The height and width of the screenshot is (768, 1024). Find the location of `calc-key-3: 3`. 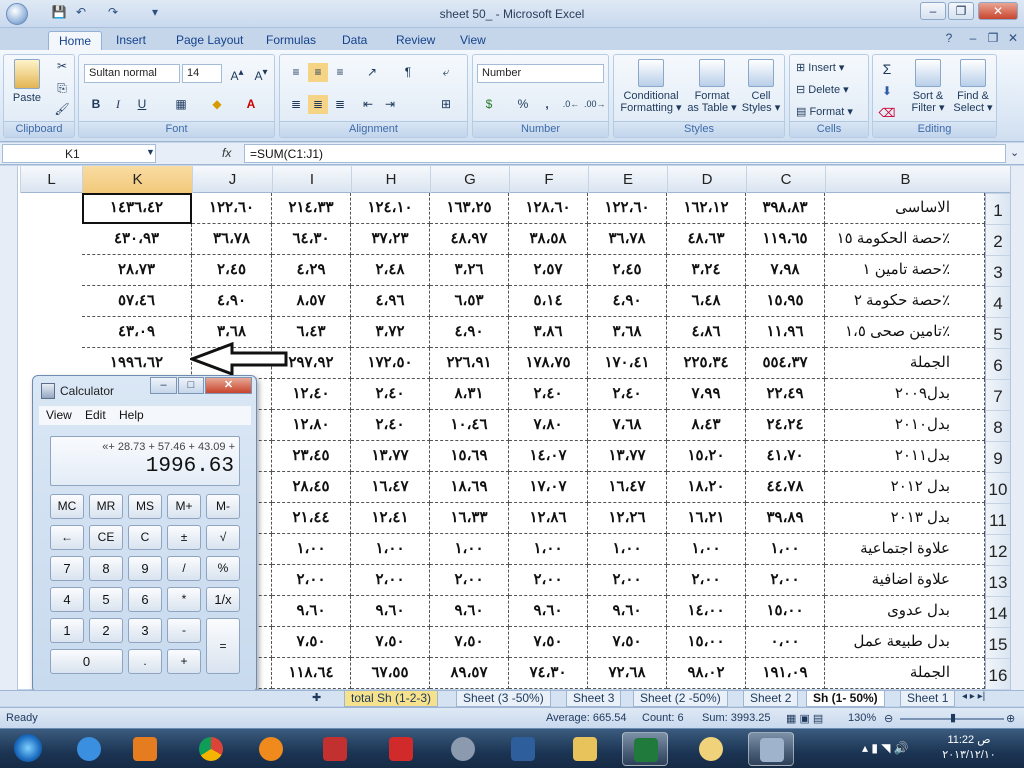

calc-key-3: 3 is located at coordinates (145, 630).